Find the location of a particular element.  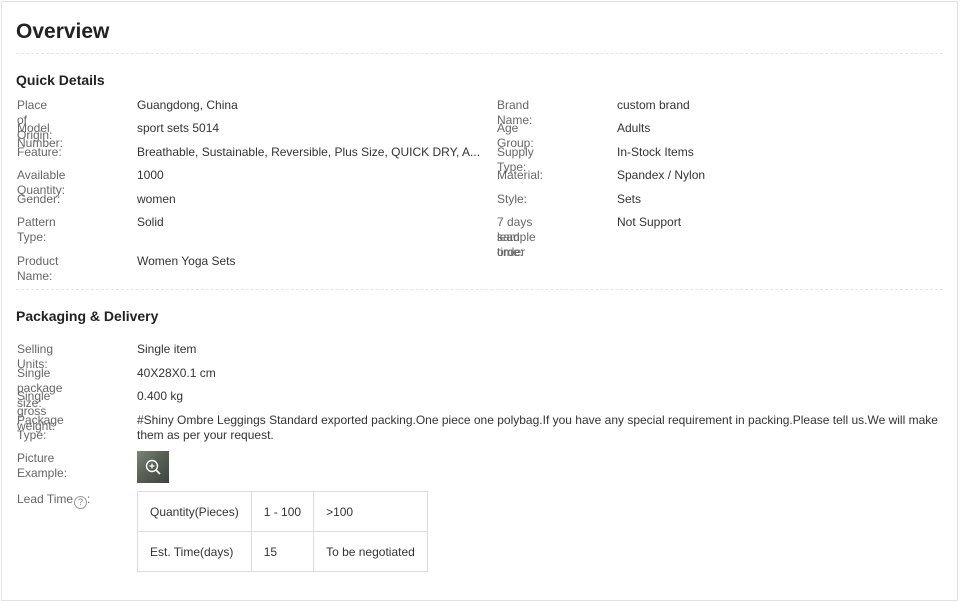

detail-value: In-Stock Items is located at coordinates (655, 152).